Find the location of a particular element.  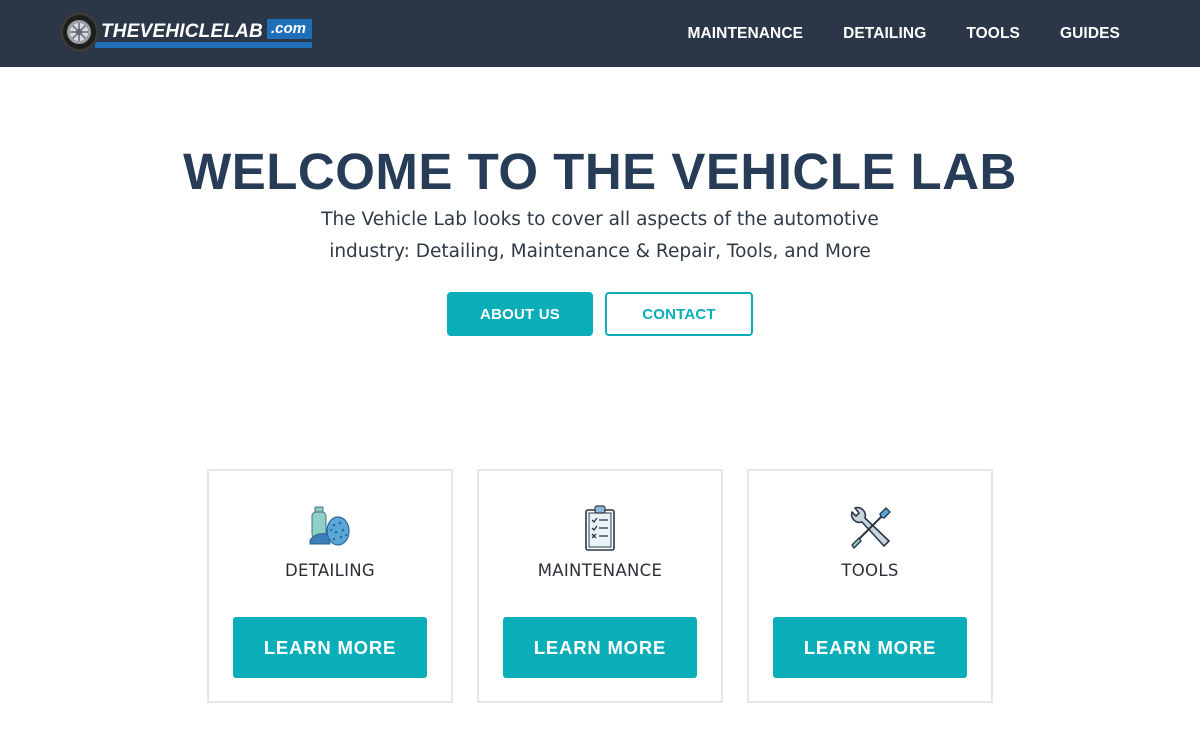

nav-guides: GUIDES is located at coordinates (1090, 34).